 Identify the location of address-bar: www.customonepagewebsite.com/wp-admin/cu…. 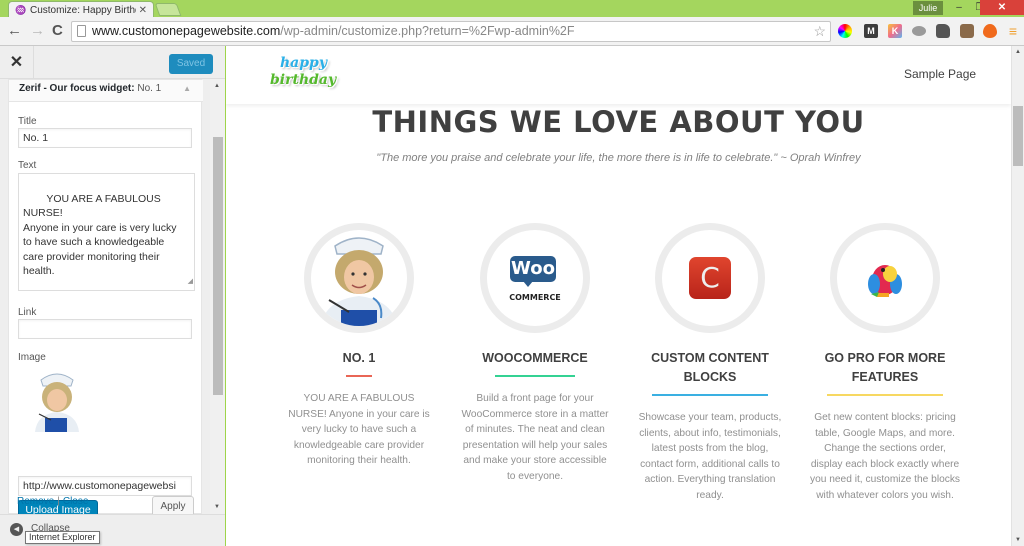
(451, 31).